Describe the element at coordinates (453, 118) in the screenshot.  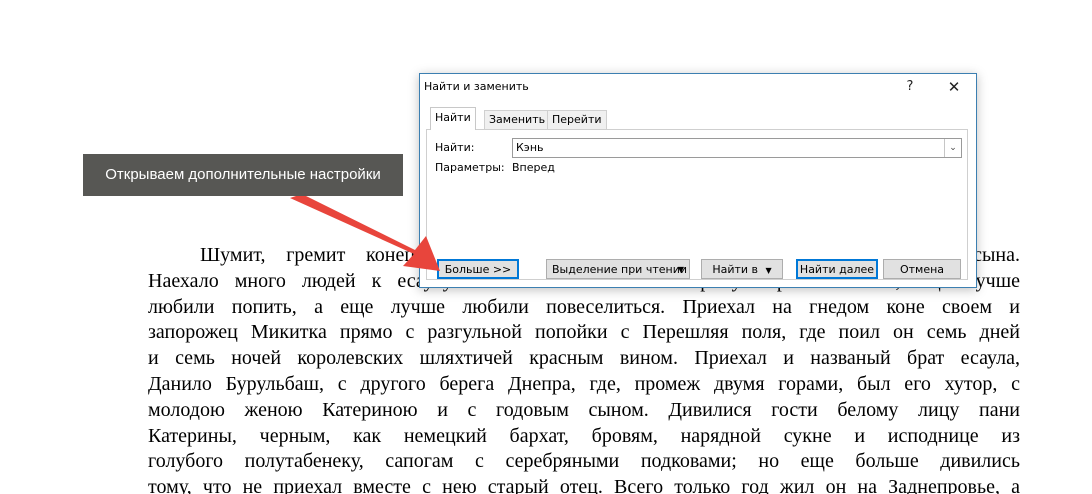
I see `tab-find: Найти` at that location.